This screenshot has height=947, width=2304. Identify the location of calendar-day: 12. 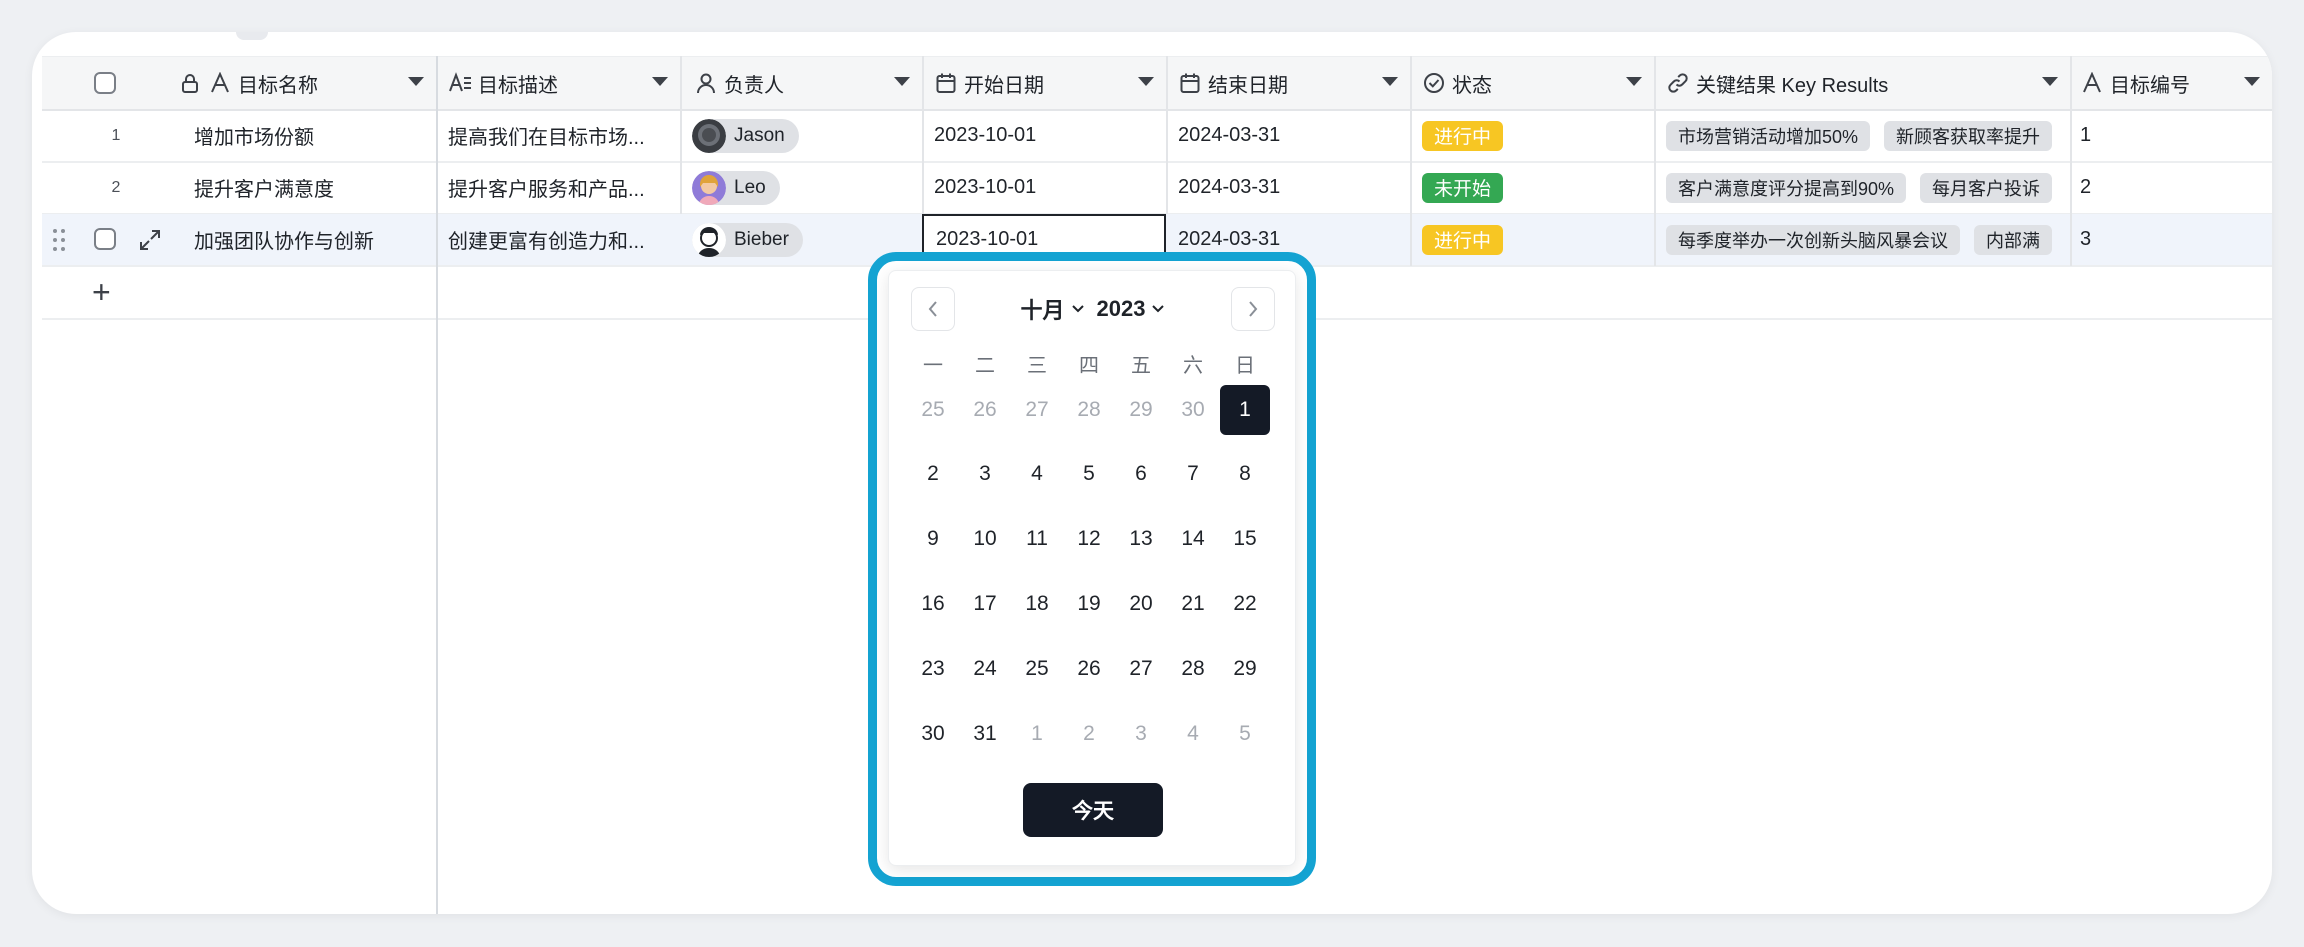
(1089, 539).